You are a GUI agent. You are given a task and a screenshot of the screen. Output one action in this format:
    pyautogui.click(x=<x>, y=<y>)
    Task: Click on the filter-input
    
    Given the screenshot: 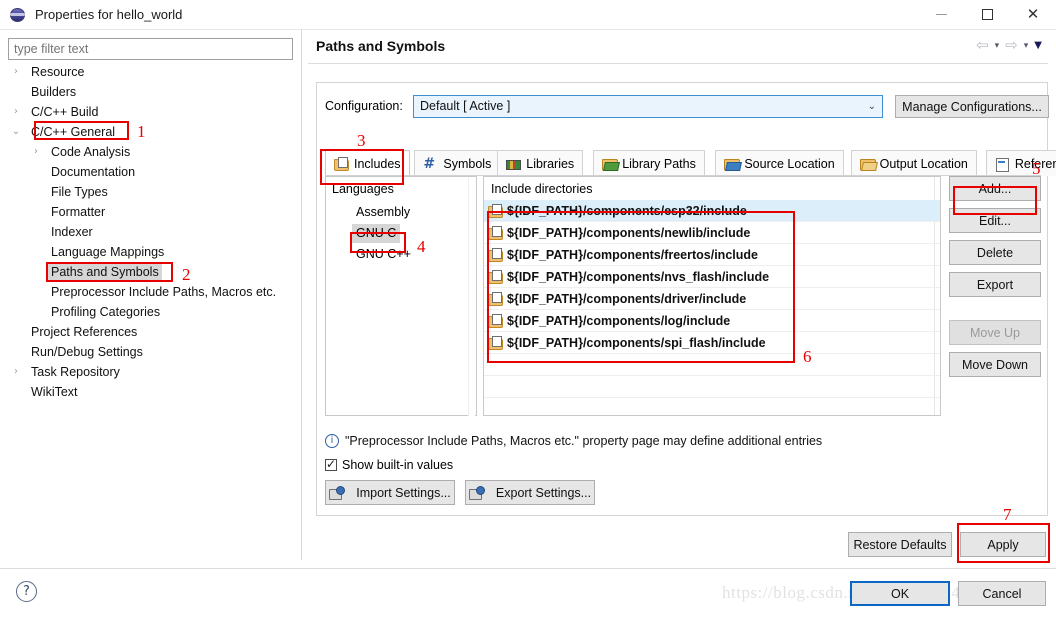 What is the action you would take?
    pyautogui.click(x=150, y=49)
    